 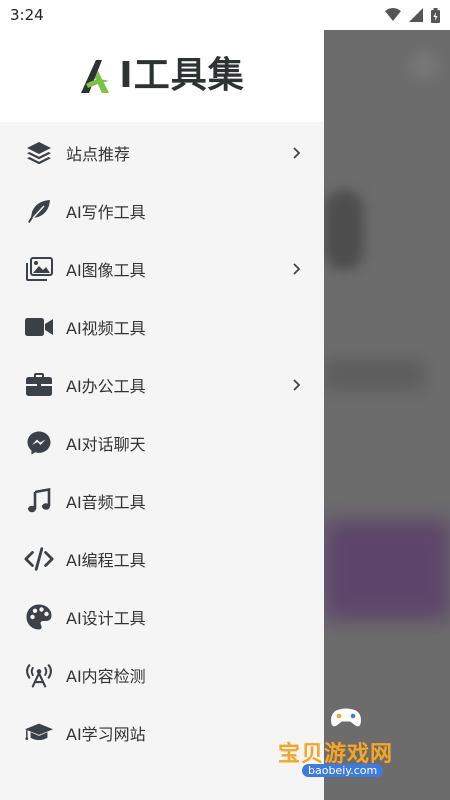 What do you see at coordinates (39, 211) in the screenshot?
I see `feather-icon` at bounding box center [39, 211].